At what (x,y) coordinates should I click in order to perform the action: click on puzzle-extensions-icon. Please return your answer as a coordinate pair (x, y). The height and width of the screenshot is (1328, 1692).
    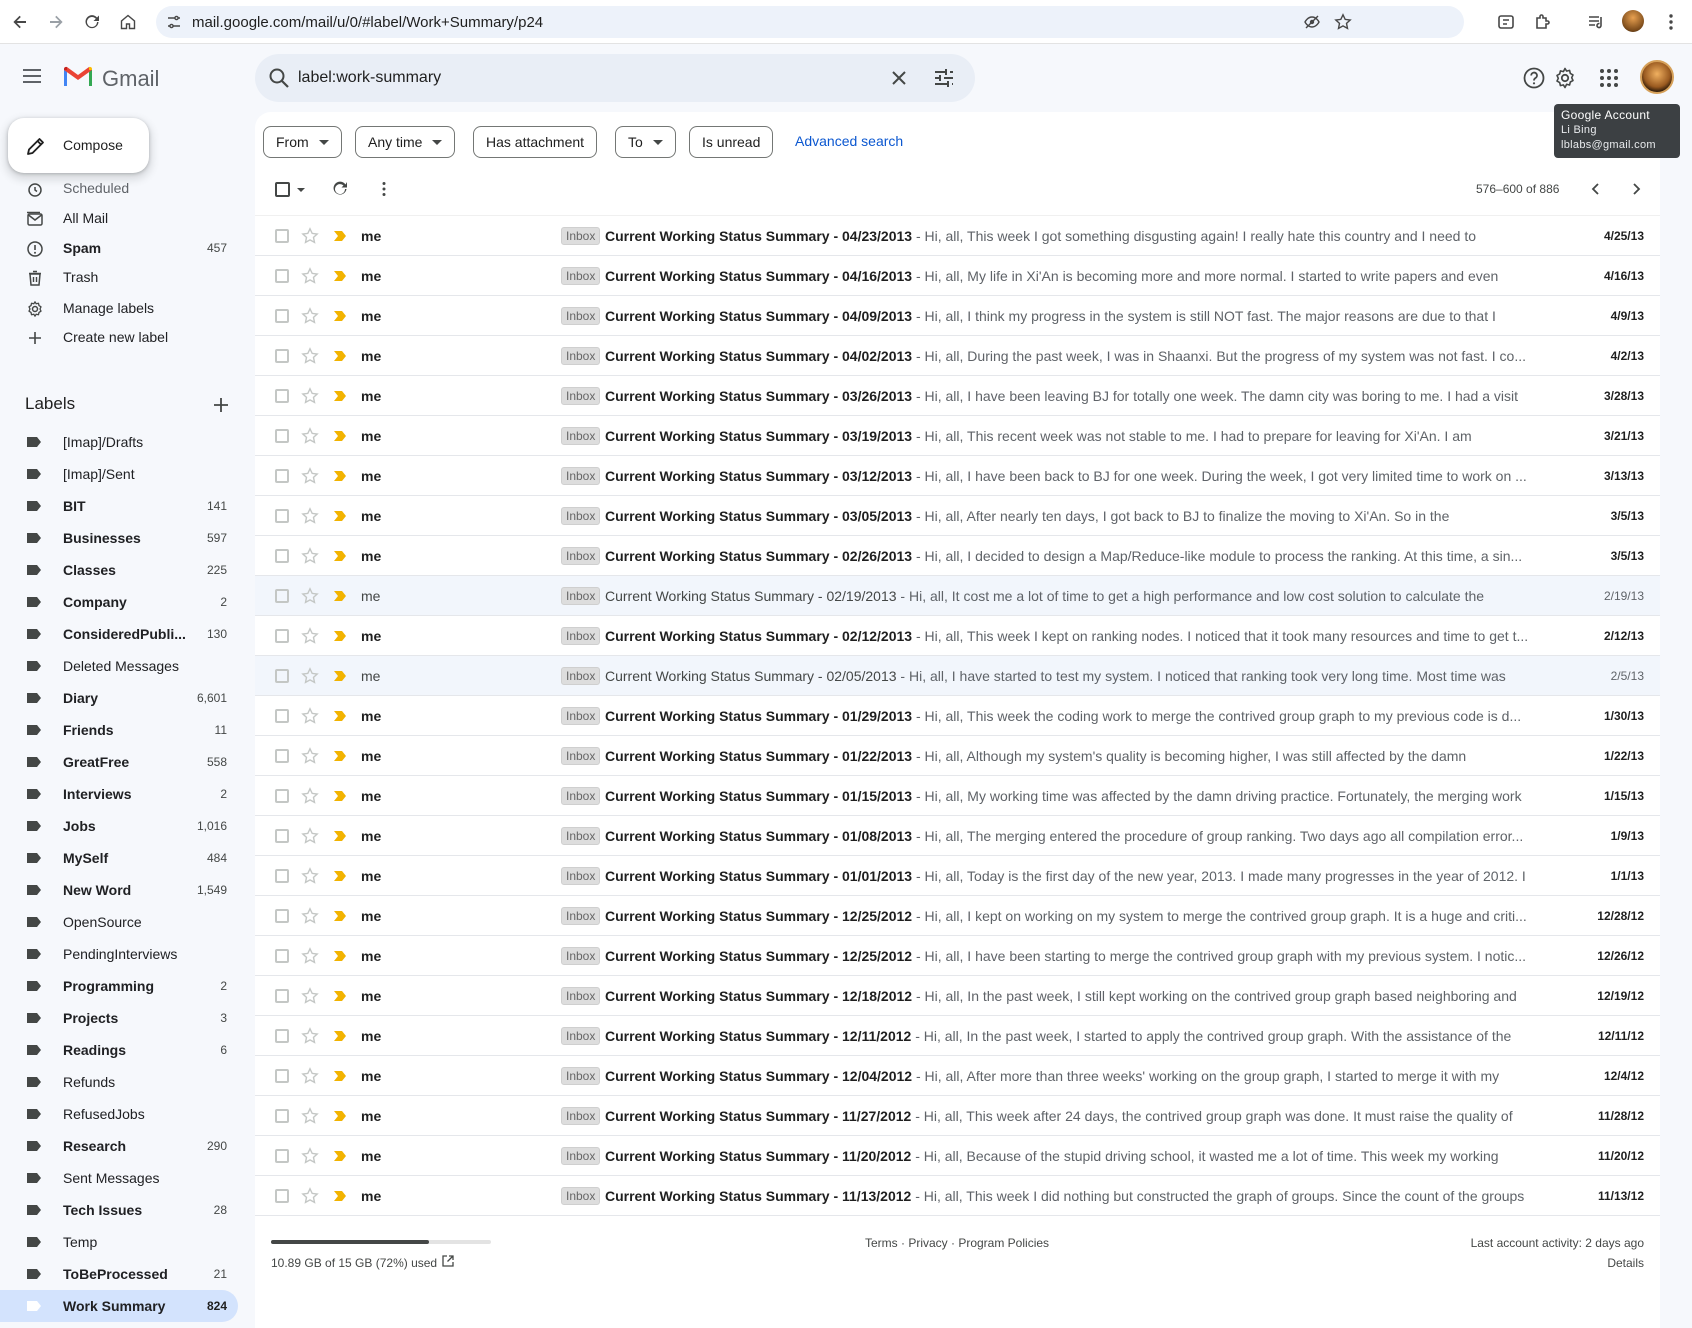
    Looking at the image, I should click on (1542, 22).